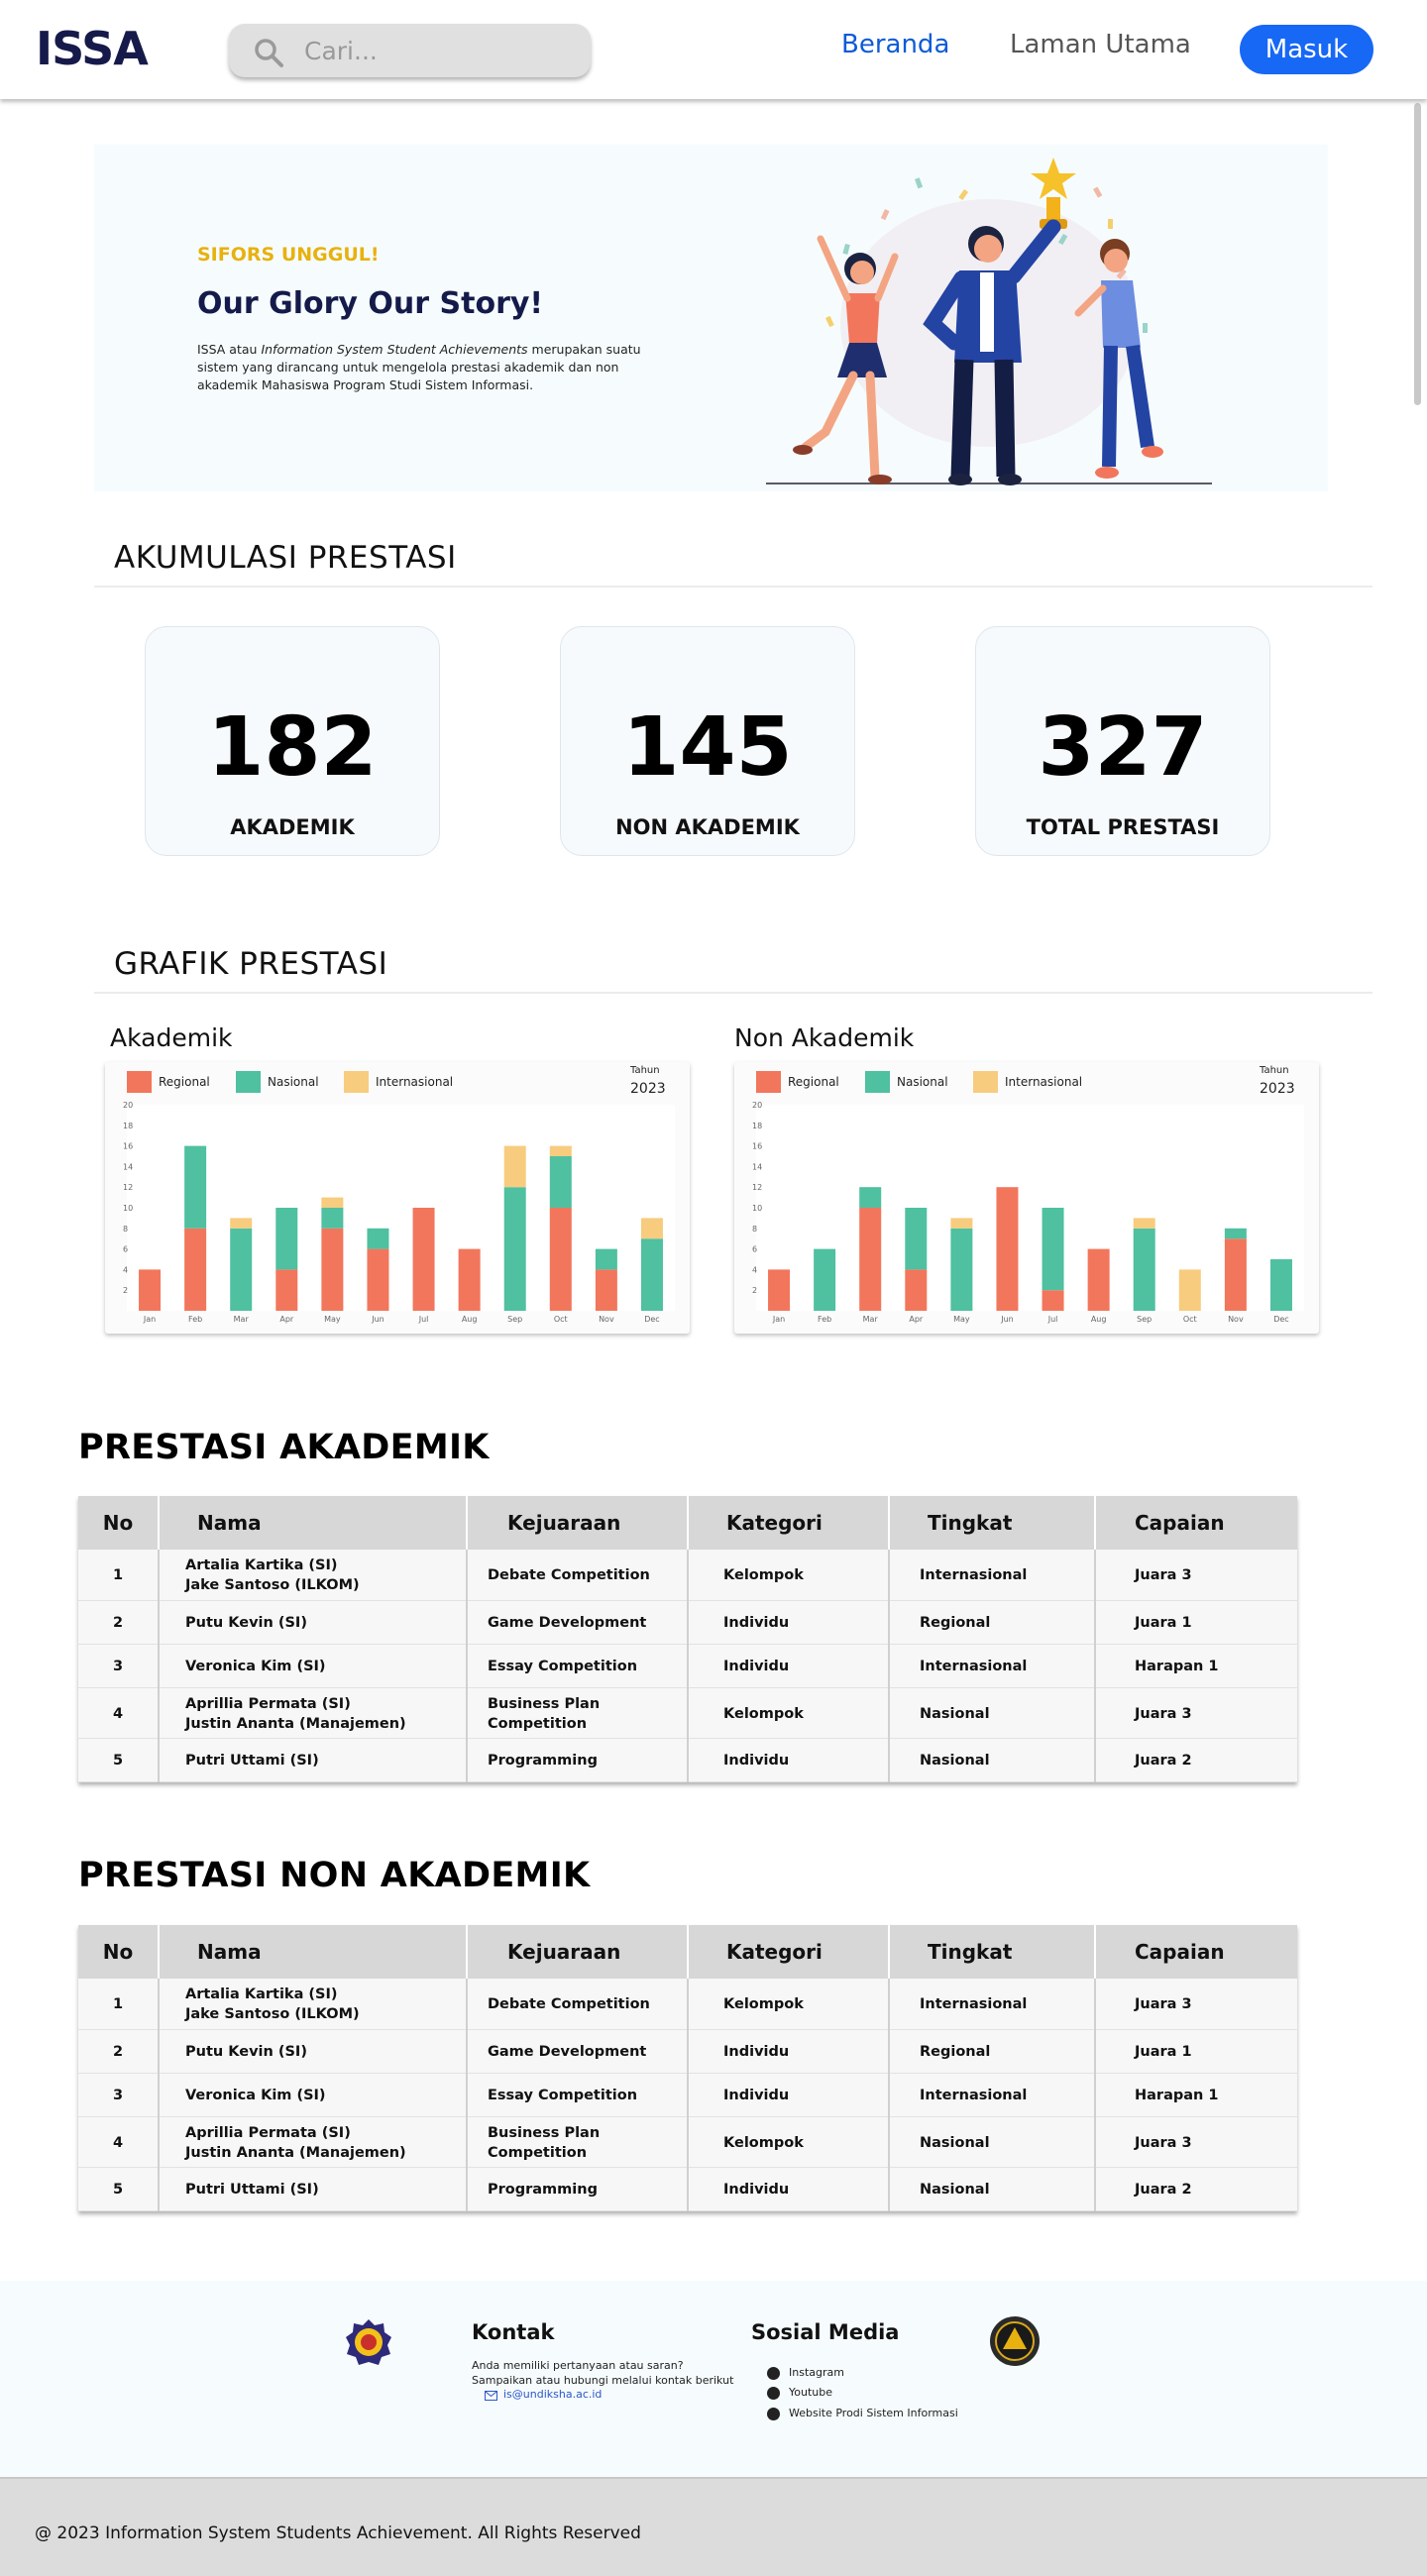 The width and height of the screenshot is (1427, 2576). Describe the element at coordinates (773, 2373) in the screenshot. I see `instagram-icon` at that location.